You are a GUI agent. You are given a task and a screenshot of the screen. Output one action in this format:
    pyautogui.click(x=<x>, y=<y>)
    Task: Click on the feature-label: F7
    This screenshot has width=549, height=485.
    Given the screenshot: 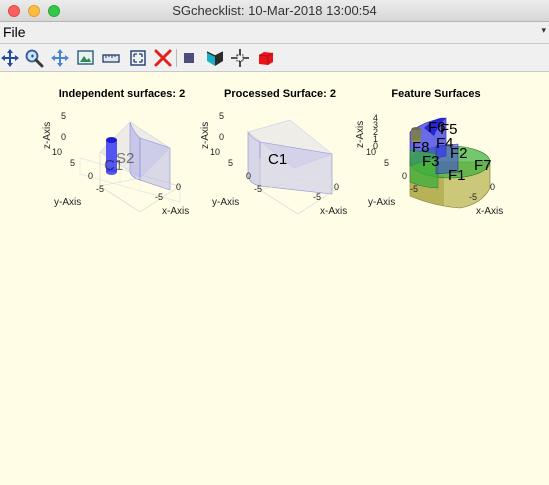 What is the action you would take?
    pyautogui.click(x=483, y=165)
    